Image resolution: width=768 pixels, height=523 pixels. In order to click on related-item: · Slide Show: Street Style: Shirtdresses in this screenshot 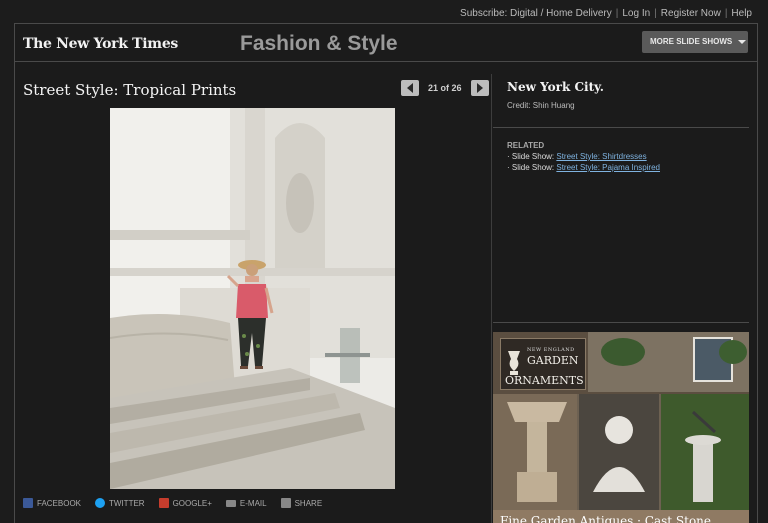, I will do `click(577, 156)`.